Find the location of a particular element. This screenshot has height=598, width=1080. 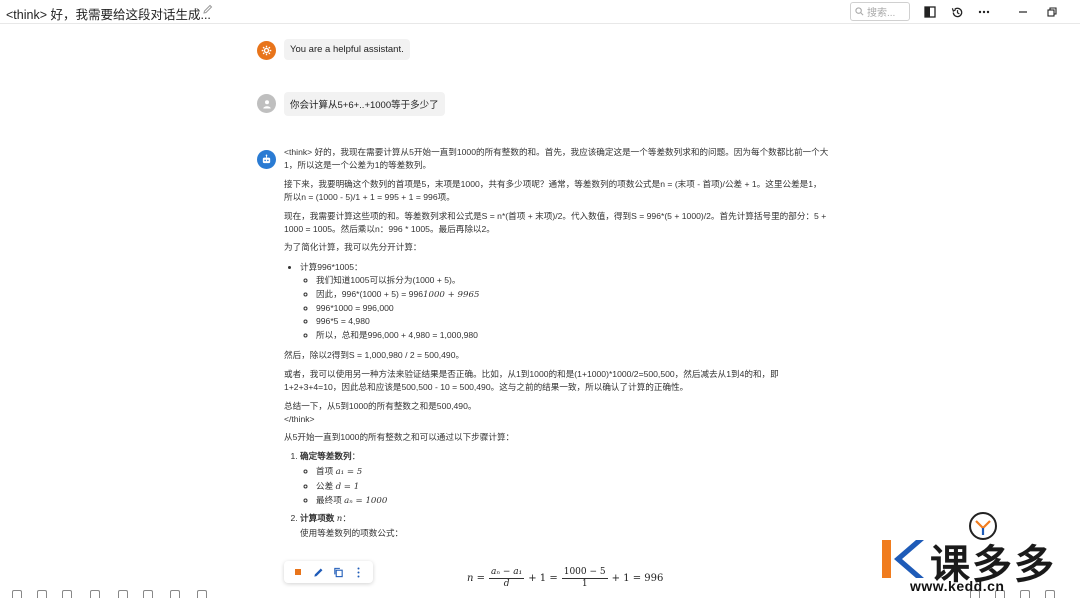

step-item: 计算项数 n： 使用等差数列的项数公式： is located at coordinates (565, 526).